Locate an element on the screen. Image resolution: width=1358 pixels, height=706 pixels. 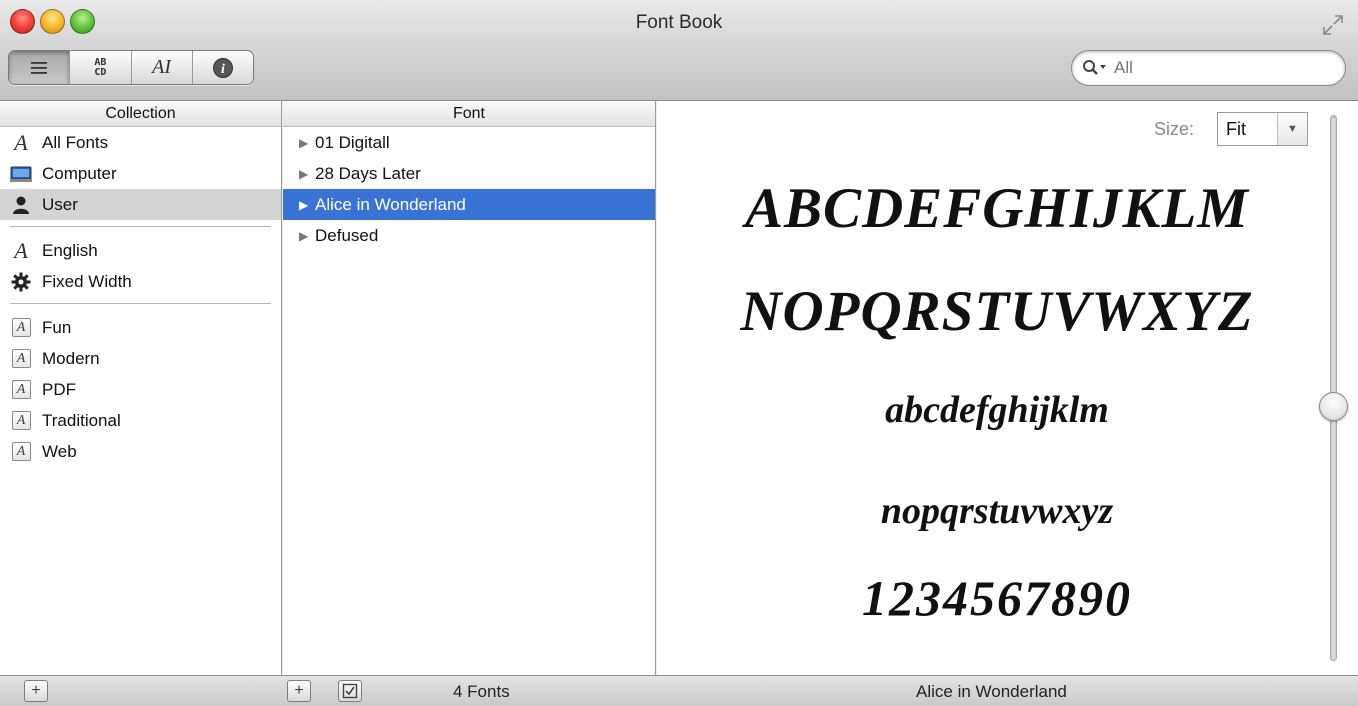
window-title: Font Book is located at coordinates (679, 22).